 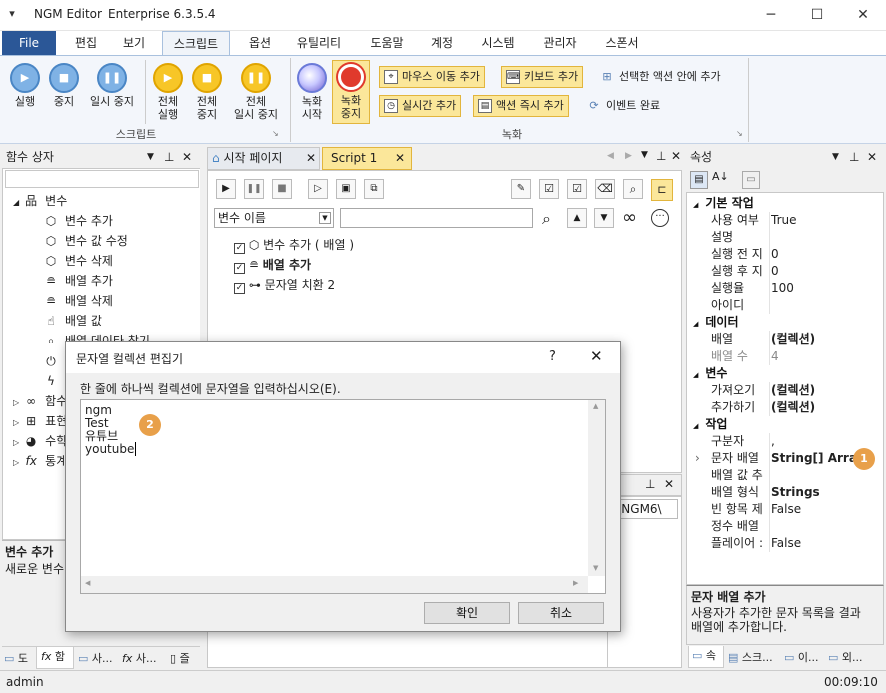 What do you see at coordinates (78, 261) in the screenshot?
I see `tree-item: ⬡ 변수 삭제` at bounding box center [78, 261].